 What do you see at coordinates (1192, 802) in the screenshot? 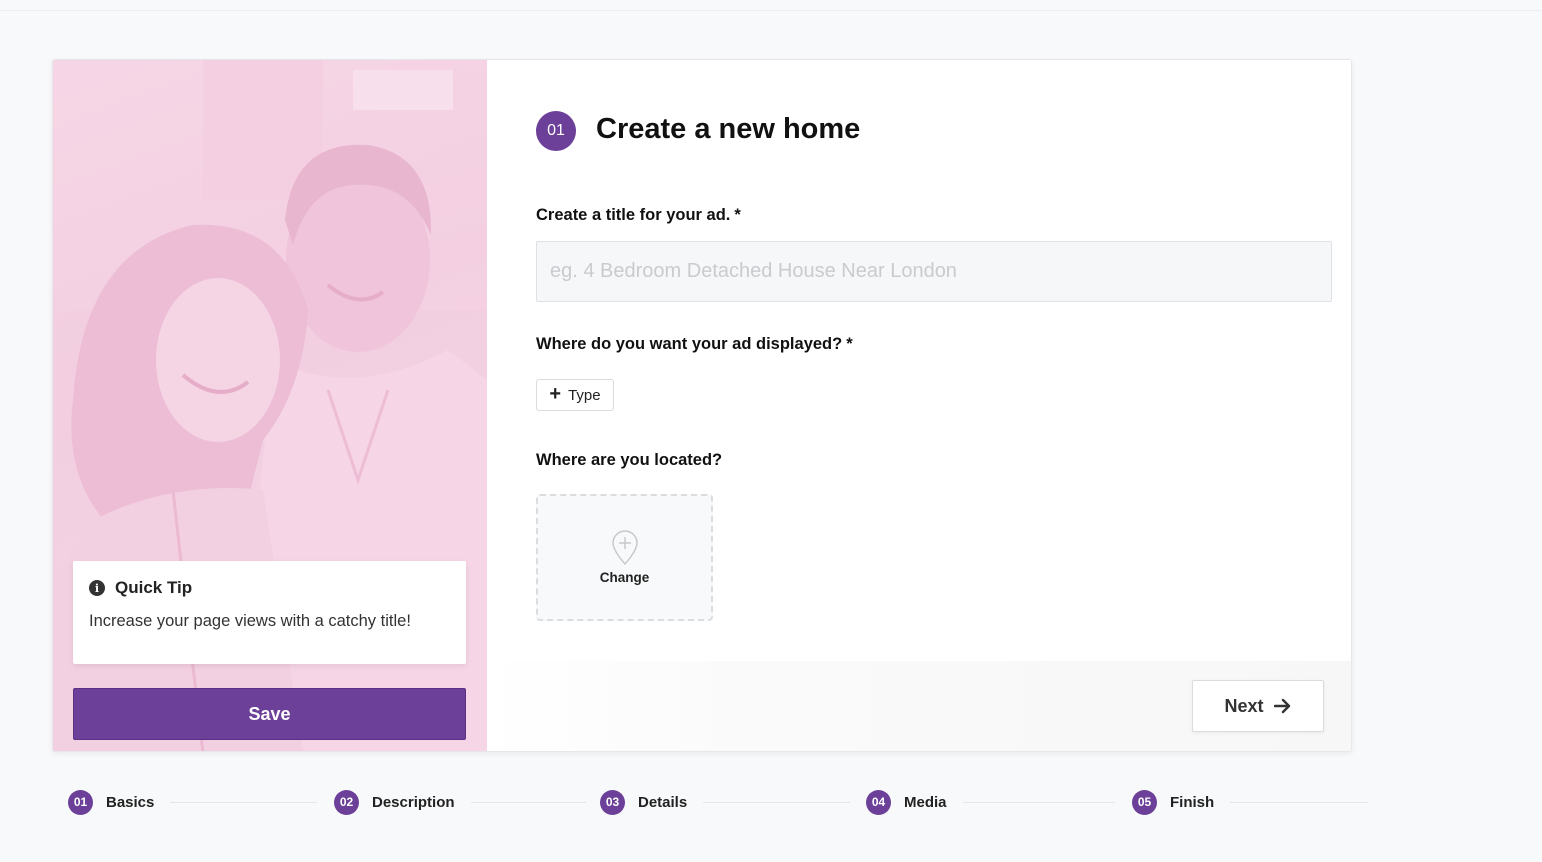
I see `step-label: Finish` at bounding box center [1192, 802].